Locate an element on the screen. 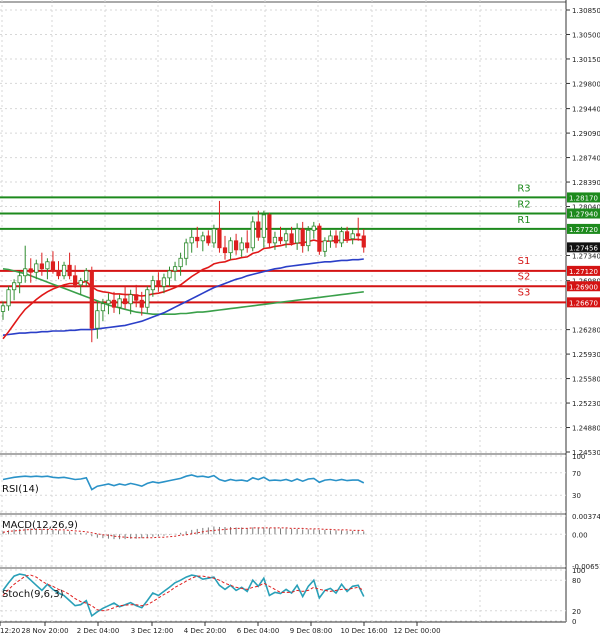 Image resolution: width=600 pixels, height=643 pixels. level-value-label: 1.28170 is located at coordinates (583, 198).